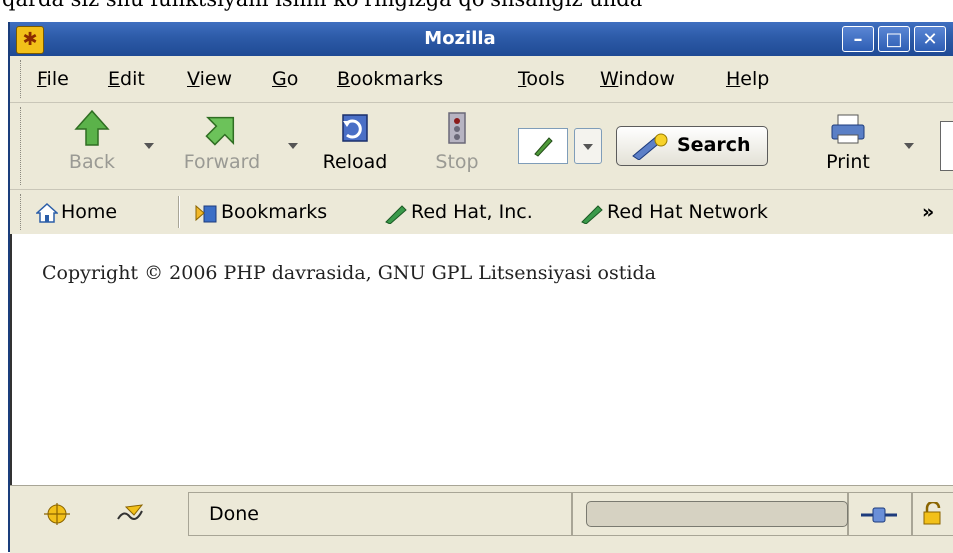  I want to click on chevron-down-icon, so click(588, 147).